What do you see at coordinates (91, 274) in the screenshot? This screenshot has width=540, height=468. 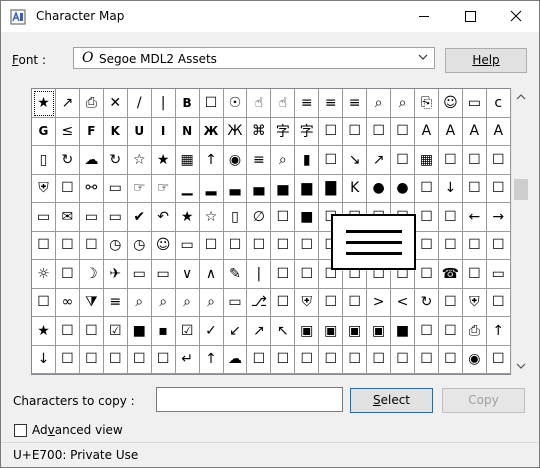 I see `character-cell: ☽` at bounding box center [91, 274].